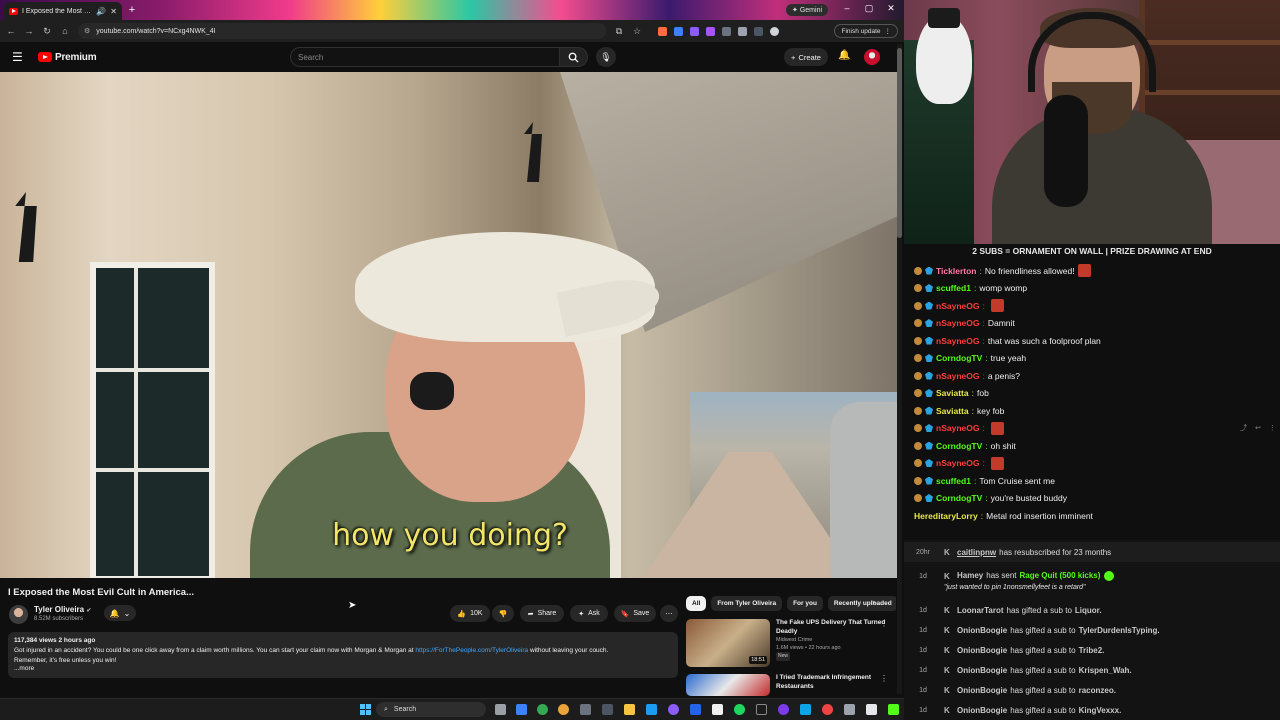 Image resolution: width=1280 pixels, height=720 pixels. Describe the element at coordinates (1259, 428) in the screenshot. I see `message-actions-icon: ⤴ ↩ ⋮` at that location.